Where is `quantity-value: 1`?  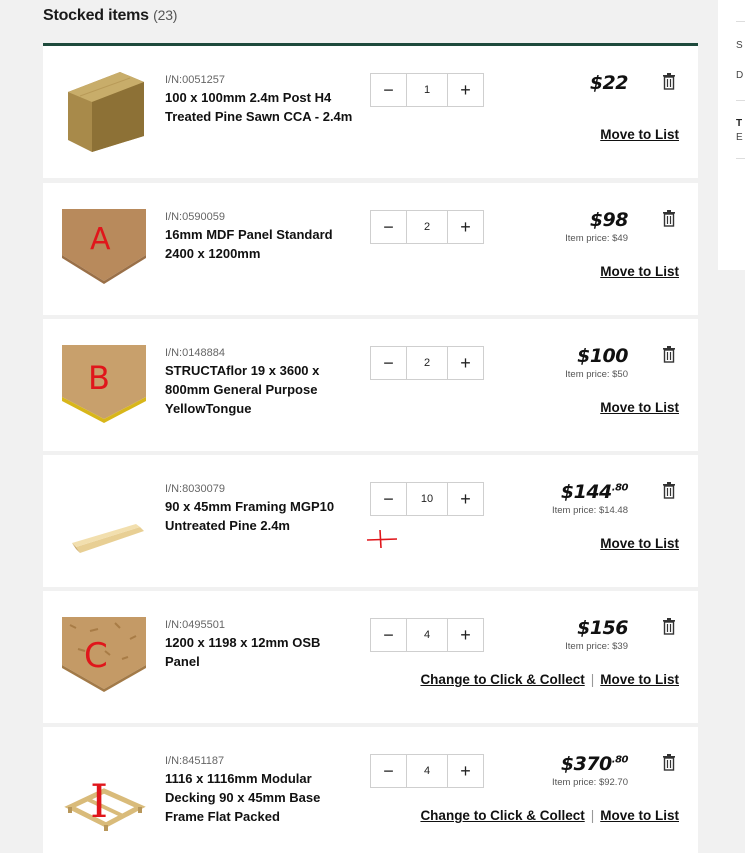
quantity-value: 1 is located at coordinates (427, 90).